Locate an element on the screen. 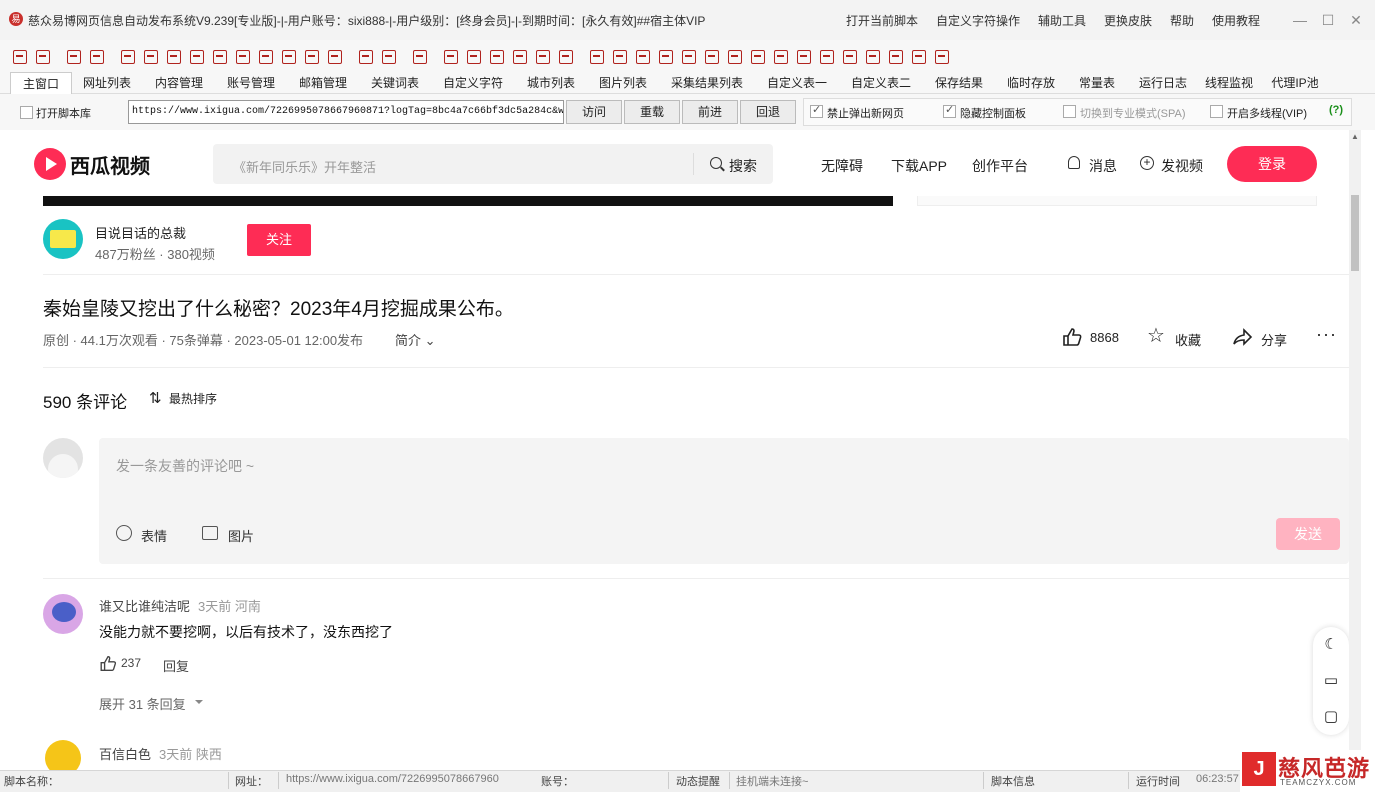  screen-icon: ▭ is located at coordinates (1331, 681).